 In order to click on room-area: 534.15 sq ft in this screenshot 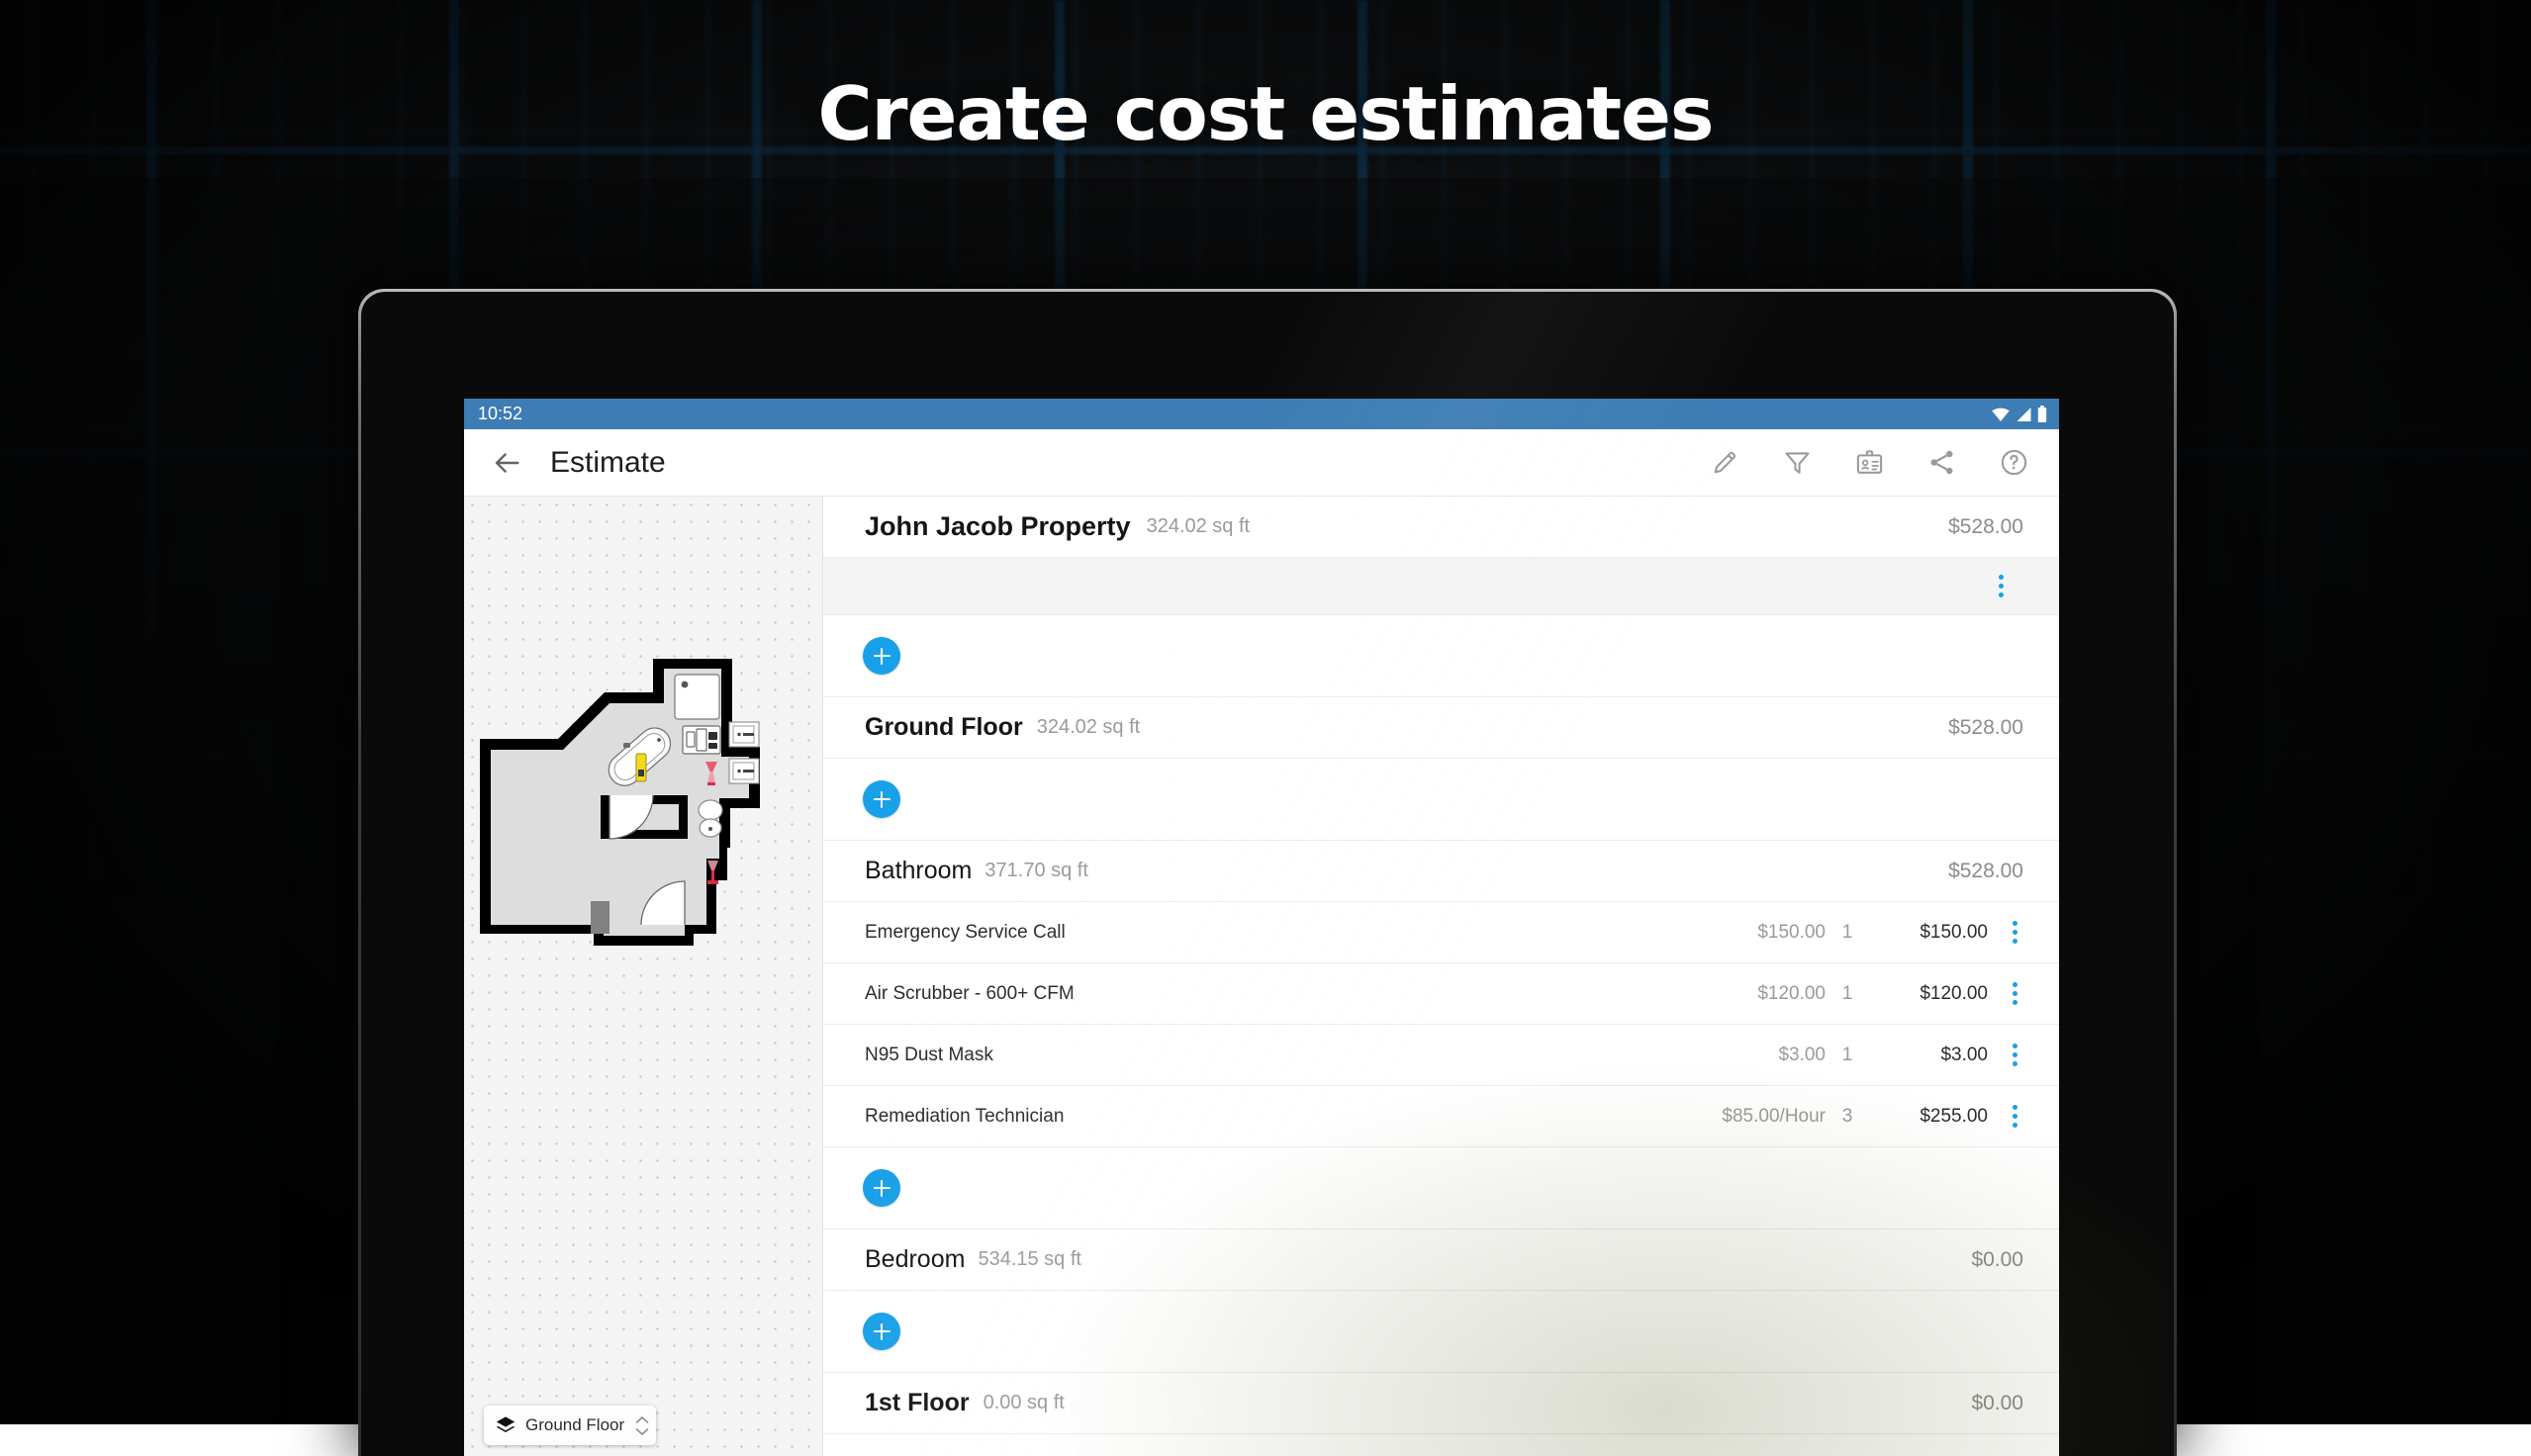, I will do `click(1029, 1259)`.